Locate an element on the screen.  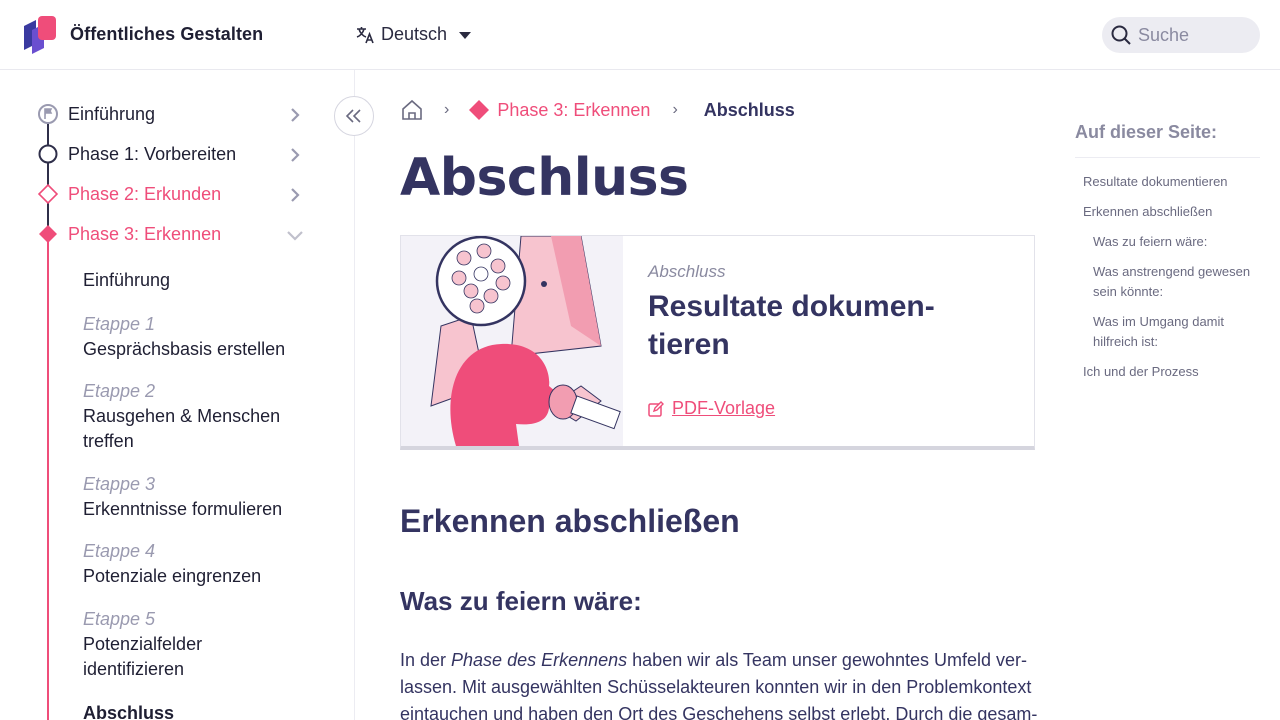
language-label: Deutsch is located at coordinates (414, 34).